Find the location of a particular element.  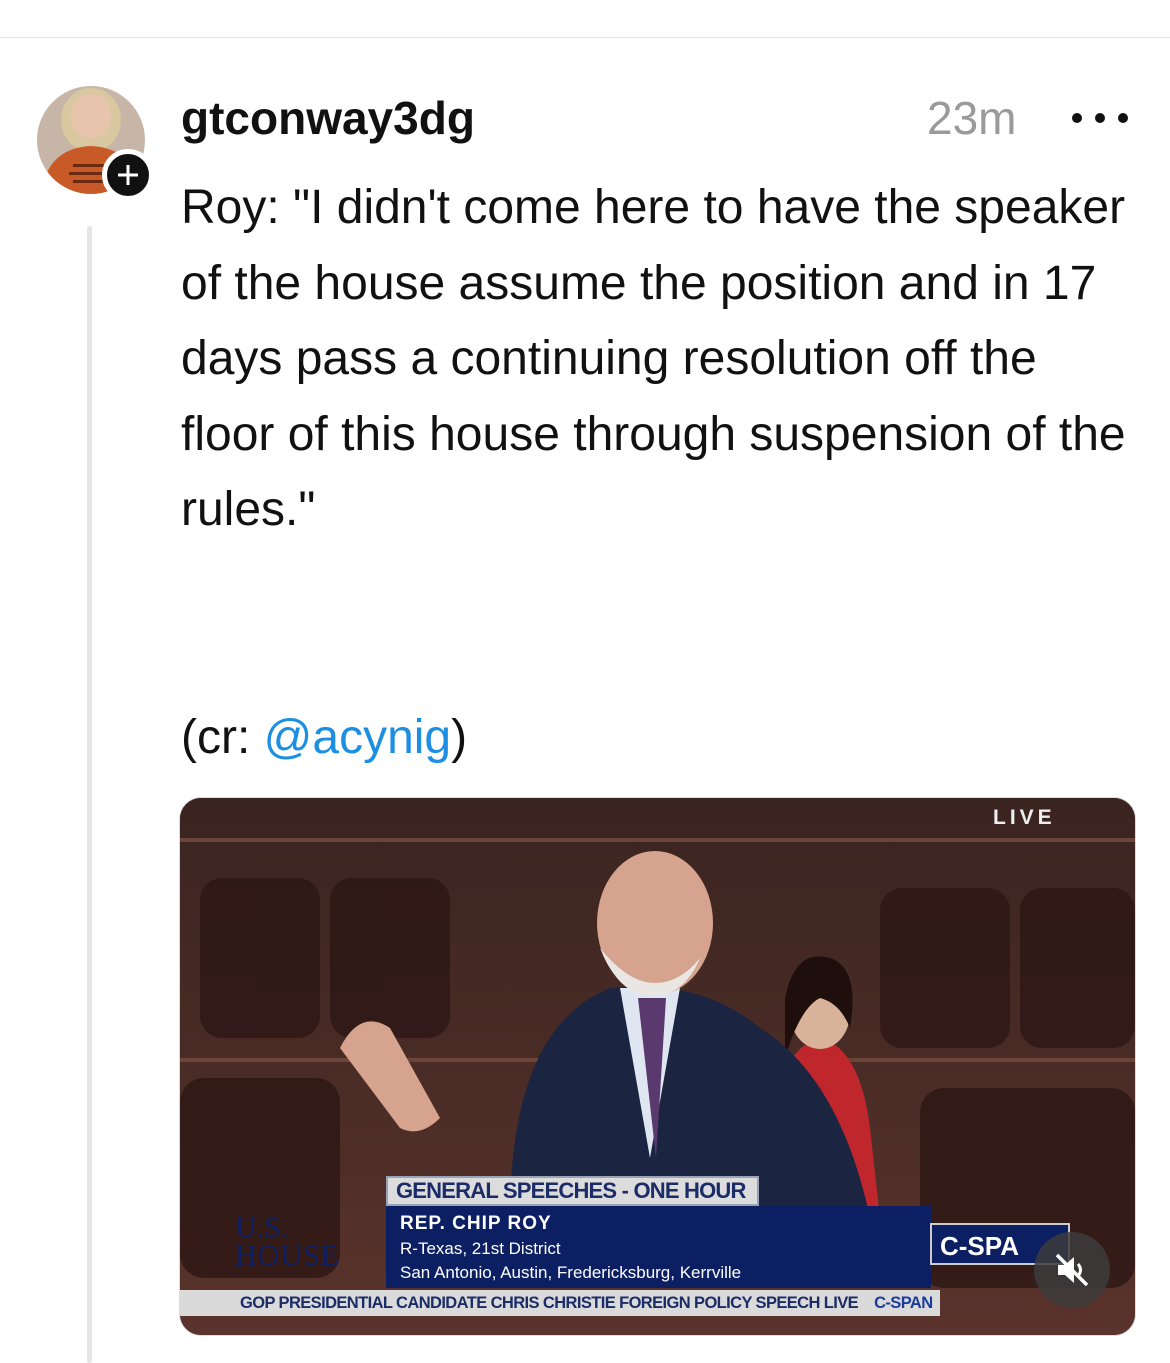

credit-suffix: ) is located at coordinates (459, 737).